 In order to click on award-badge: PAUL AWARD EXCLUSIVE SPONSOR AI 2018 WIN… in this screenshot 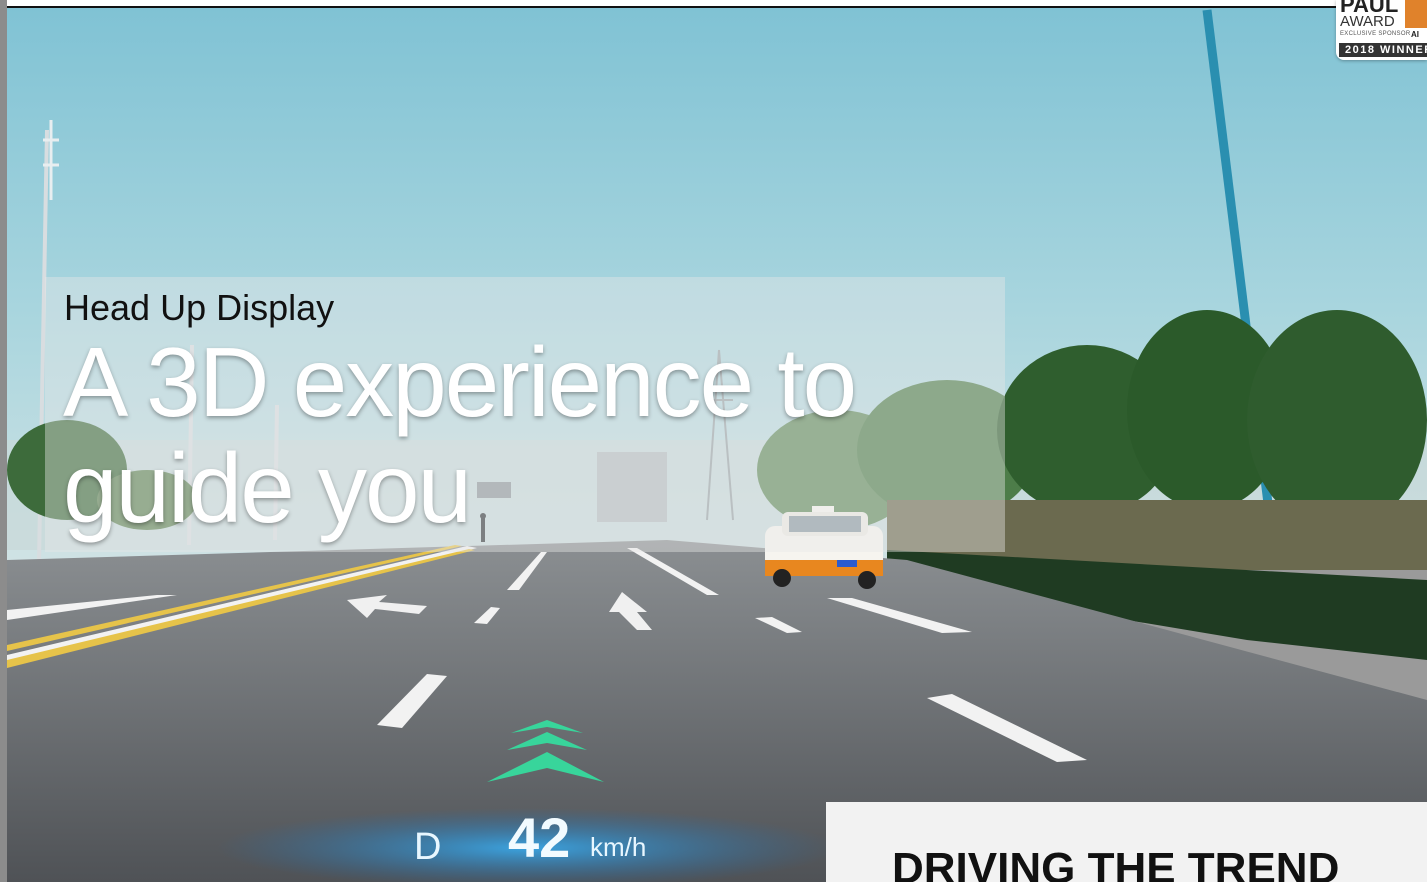, I will do `click(1381, 30)`.